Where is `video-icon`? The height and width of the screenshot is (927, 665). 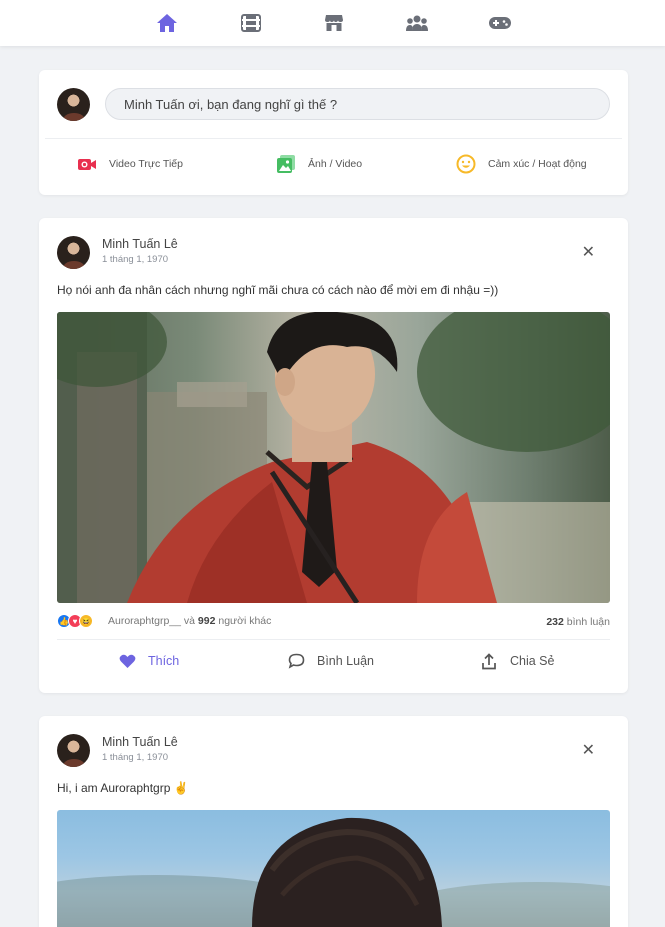
video-icon is located at coordinates (251, 23).